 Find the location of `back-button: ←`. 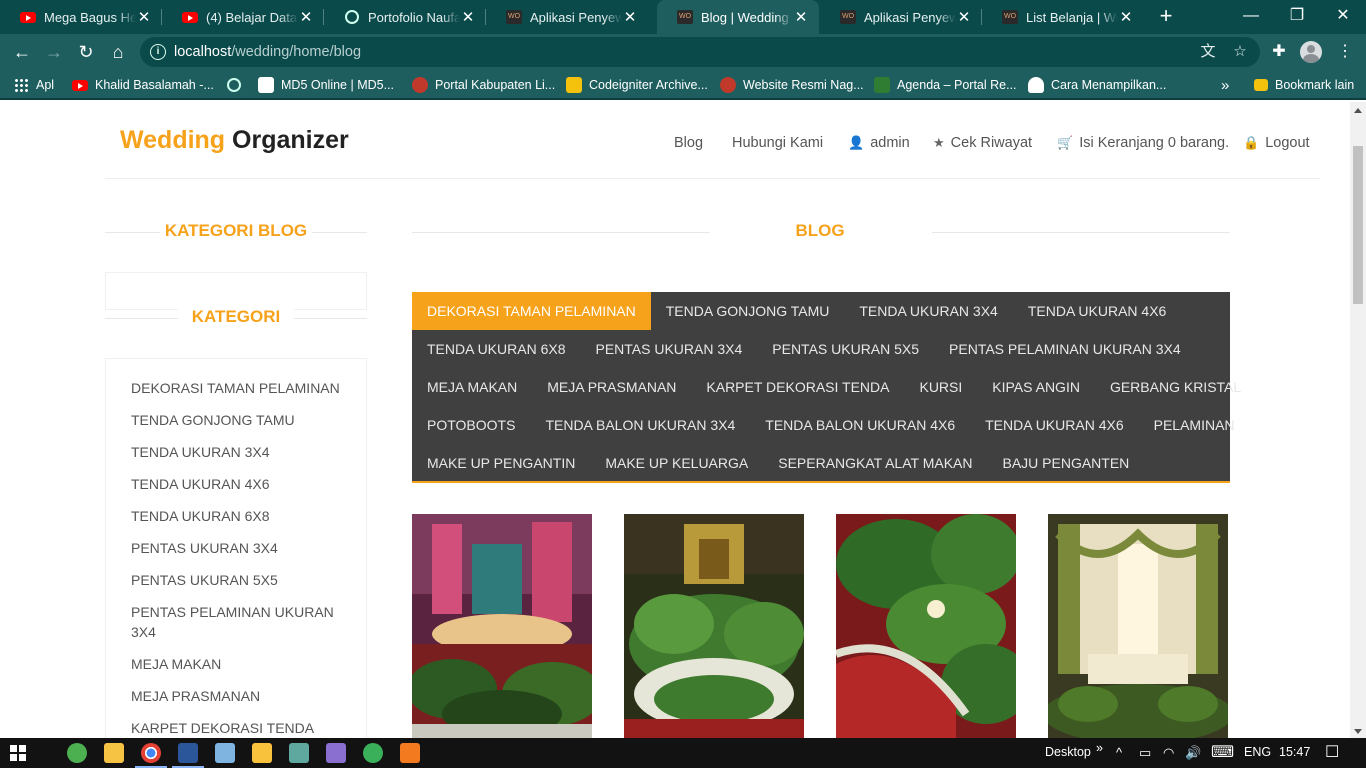

back-button: ← is located at coordinates (22, 52).